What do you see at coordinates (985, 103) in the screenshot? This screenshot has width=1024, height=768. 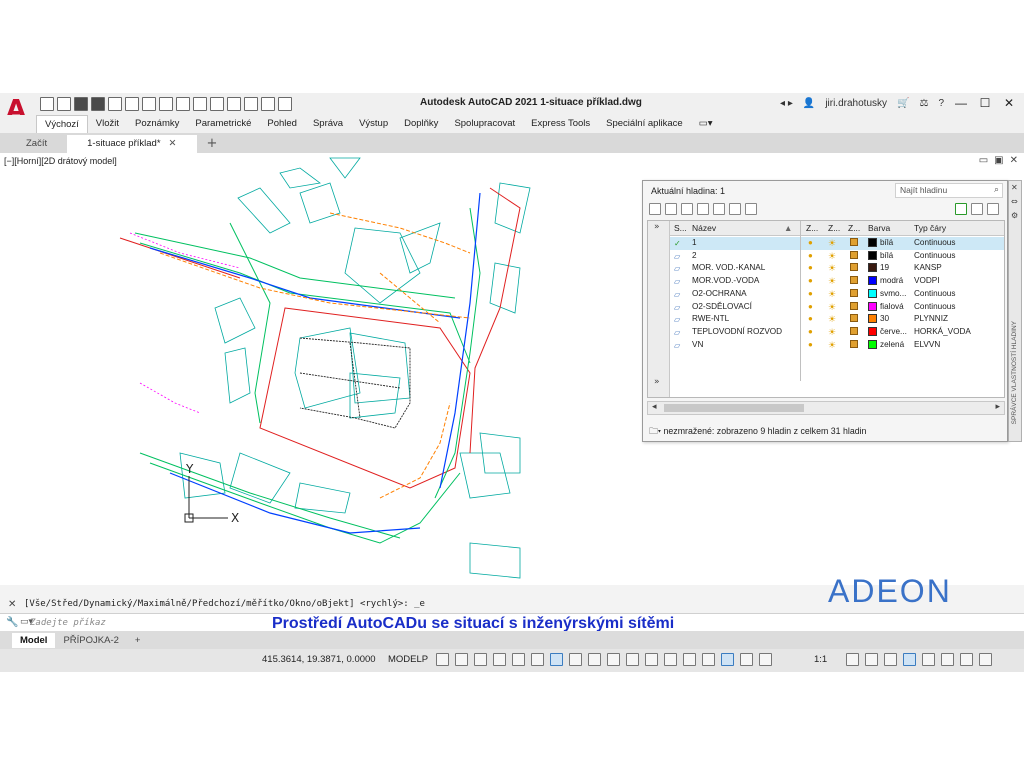 I see `maximize-button: ☐` at bounding box center [985, 103].